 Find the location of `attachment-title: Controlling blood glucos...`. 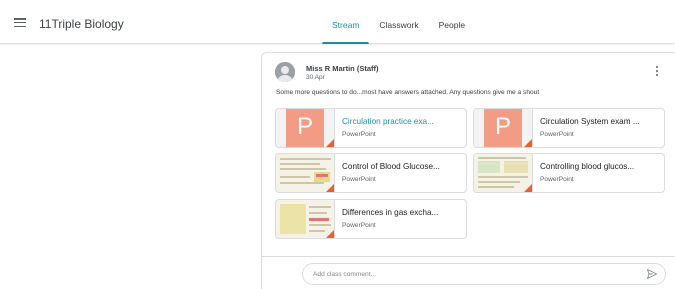

attachment-title: Controlling blood glucos... is located at coordinates (587, 166).